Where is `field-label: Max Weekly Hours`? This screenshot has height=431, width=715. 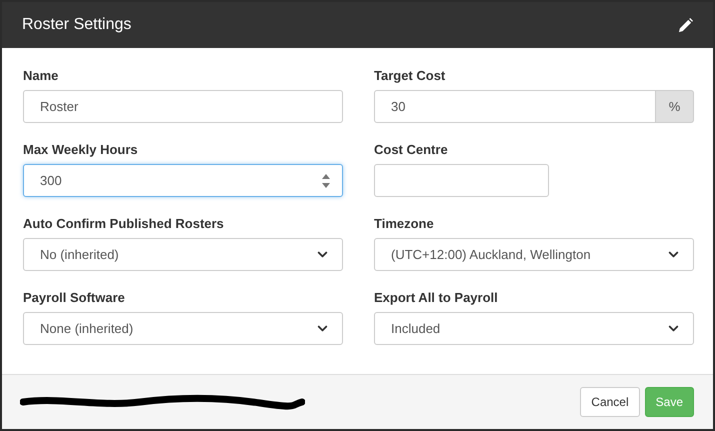 field-label: Max Weekly Hours is located at coordinates (81, 149).